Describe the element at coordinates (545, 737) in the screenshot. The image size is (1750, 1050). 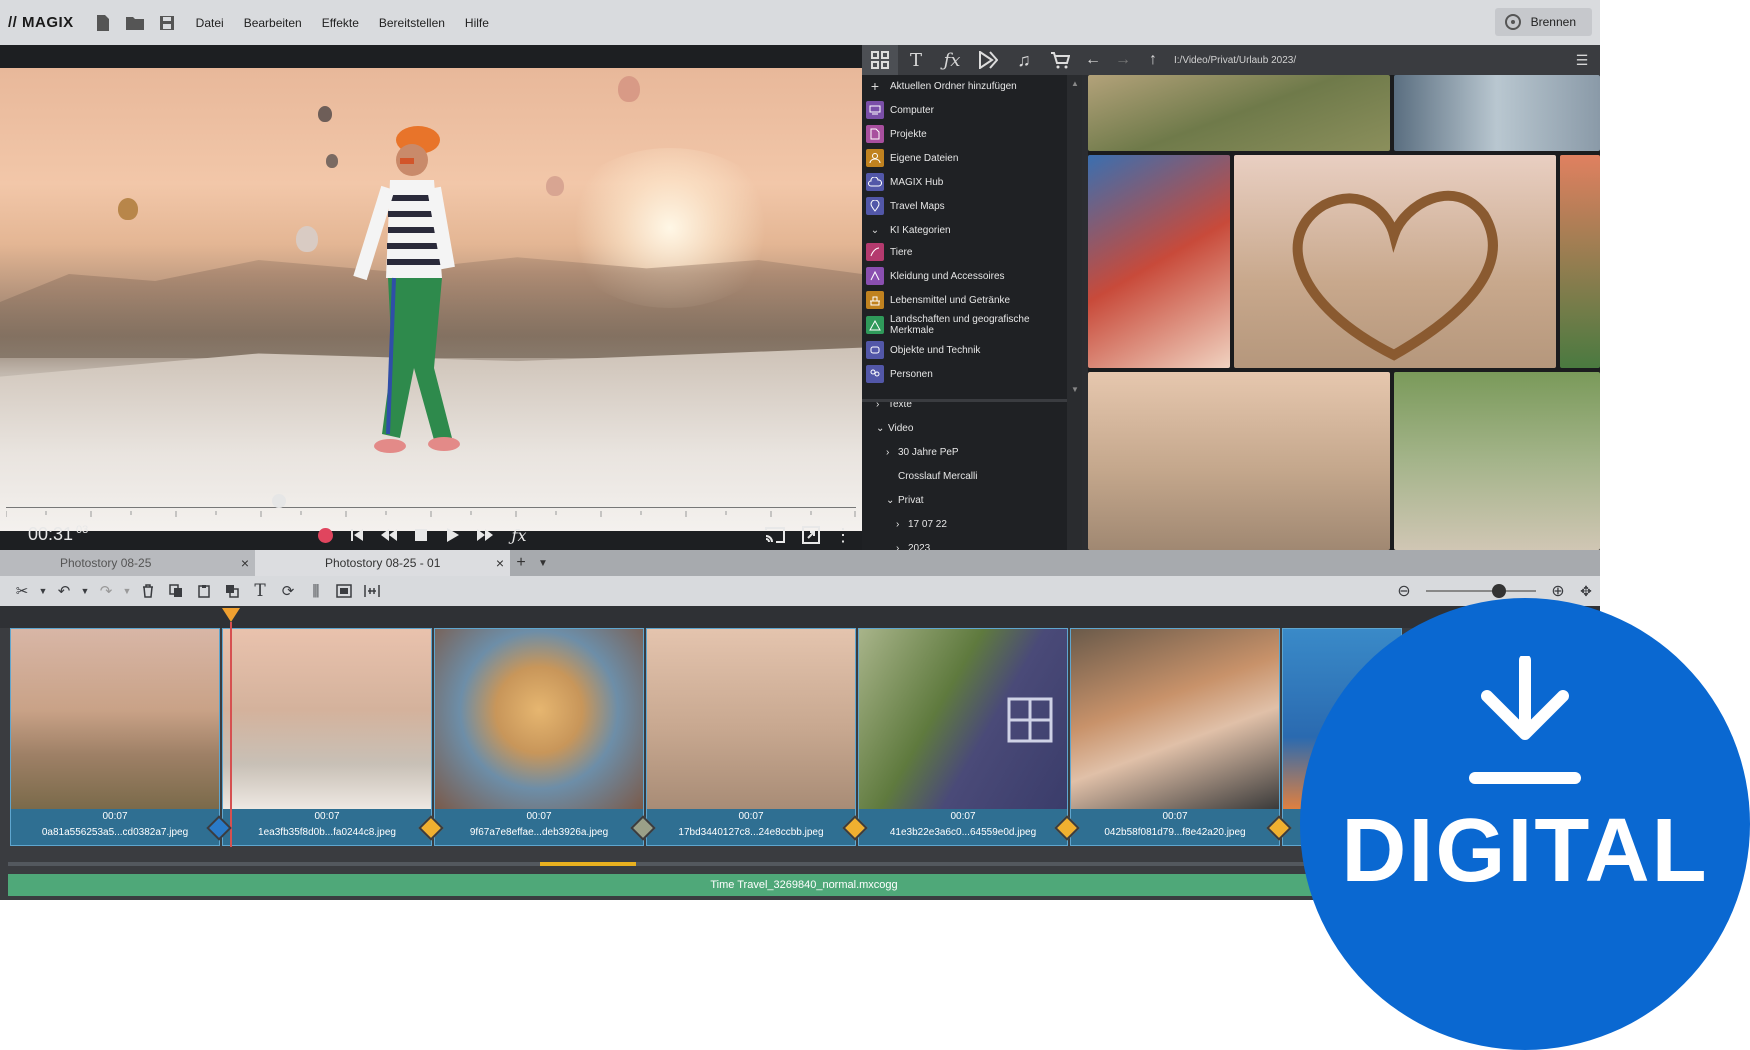
I see `timeline-clip: 00:07 9f67a7e8effae...deb3926a.jpeg` at that location.